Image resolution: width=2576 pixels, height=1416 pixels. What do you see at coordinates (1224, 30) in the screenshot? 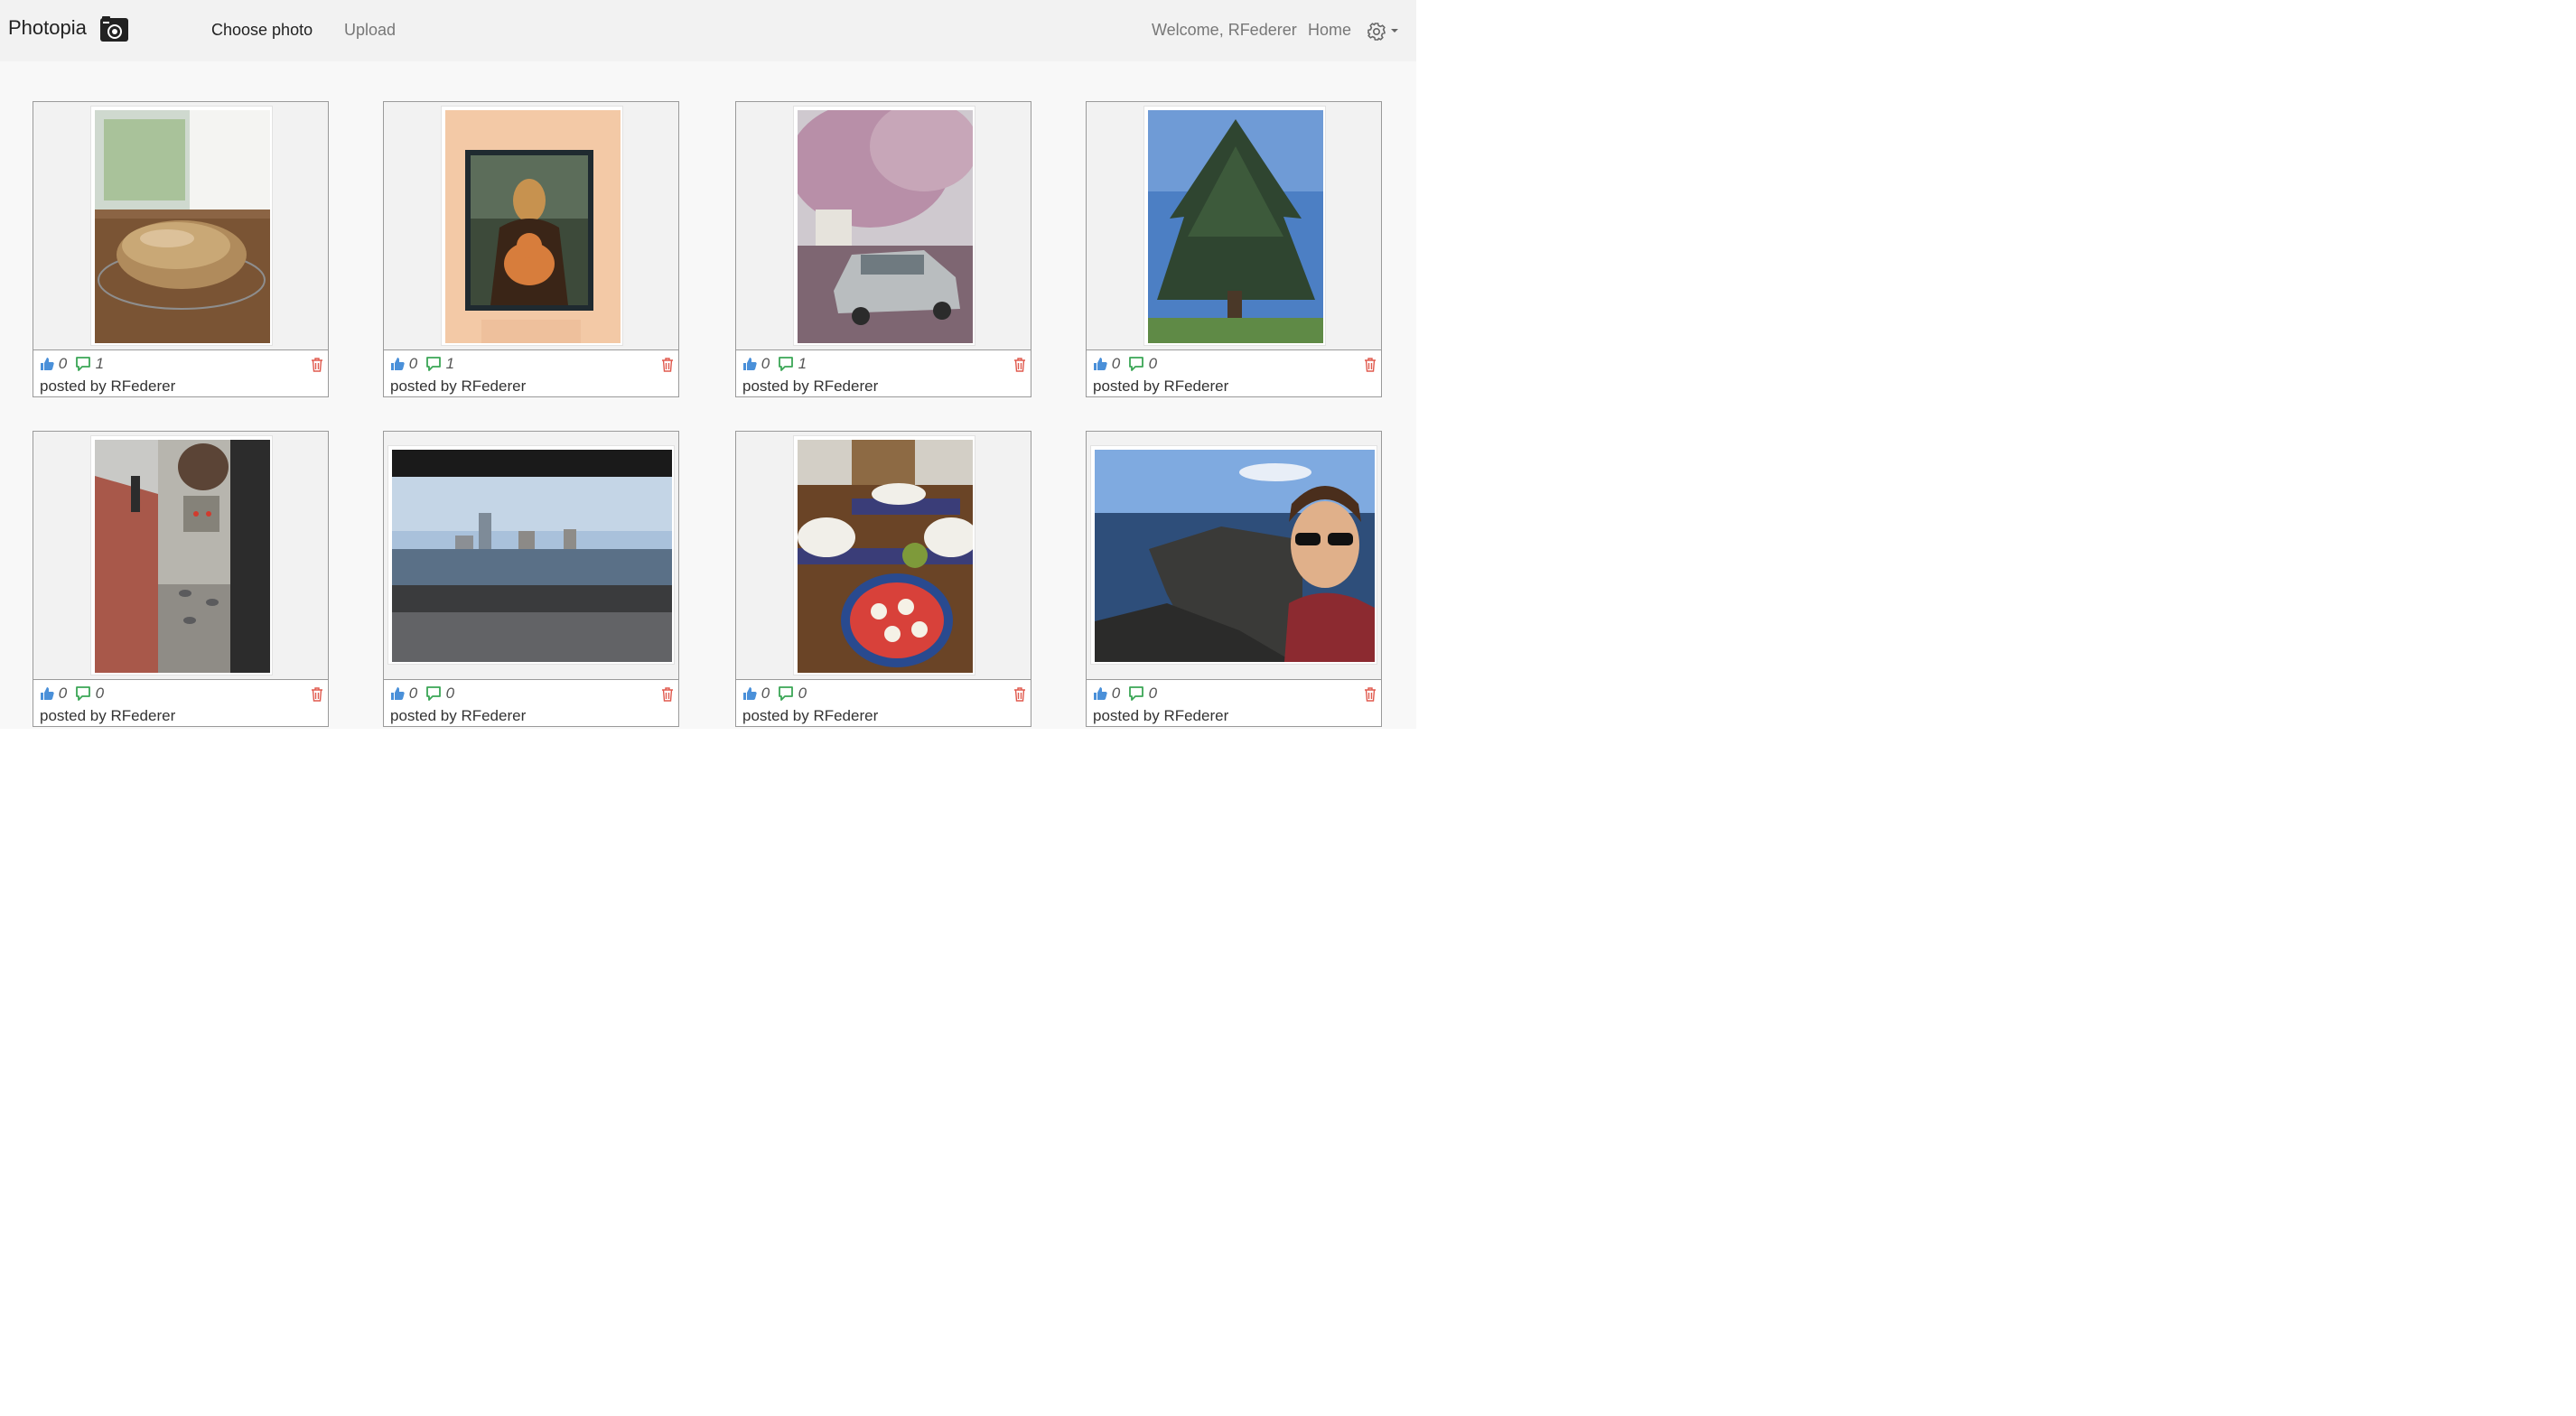
I see `welcome-text: Welcome, RFederer` at bounding box center [1224, 30].